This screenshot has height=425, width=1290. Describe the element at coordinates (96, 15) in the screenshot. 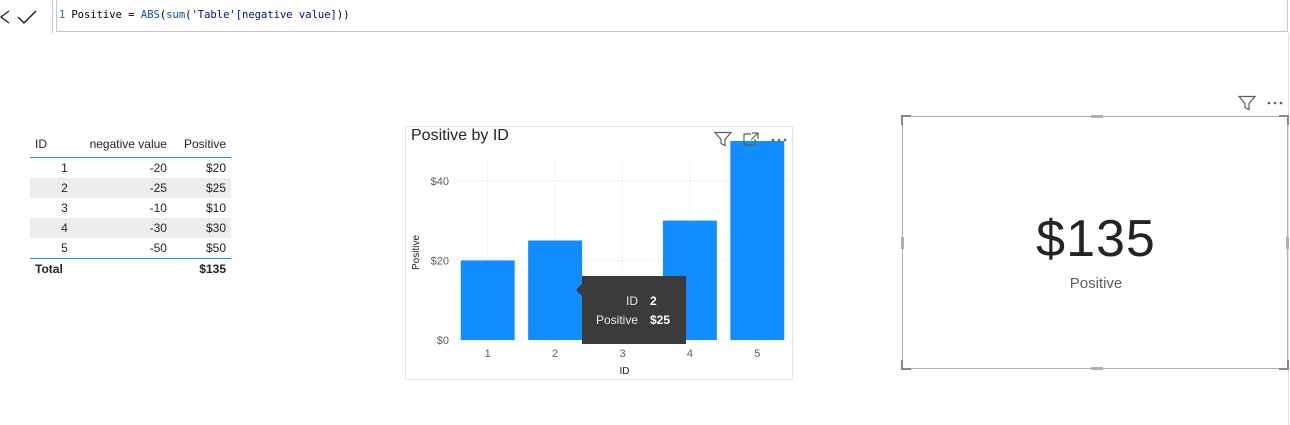

I see `measure-name: Positive` at that location.